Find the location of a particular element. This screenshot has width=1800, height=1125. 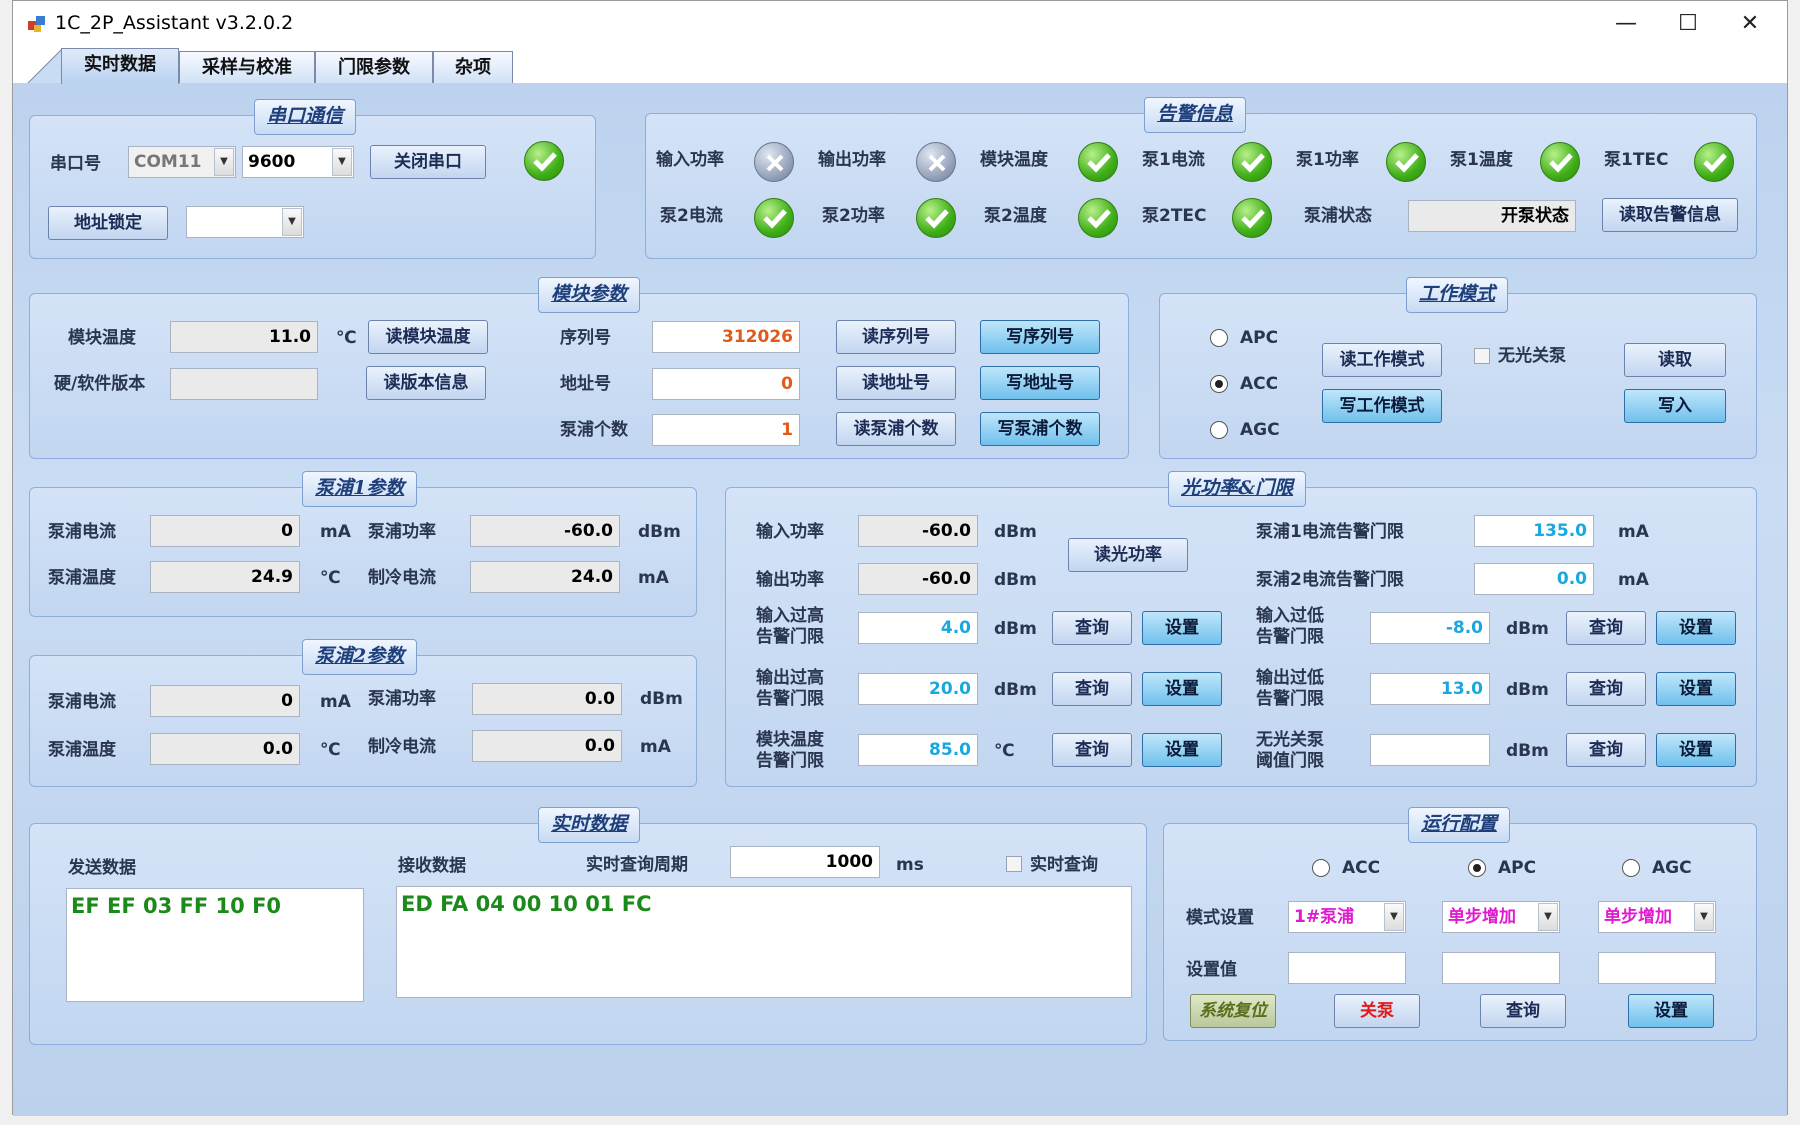

pump2-current-unit: mA is located at coordinates (335, 702).